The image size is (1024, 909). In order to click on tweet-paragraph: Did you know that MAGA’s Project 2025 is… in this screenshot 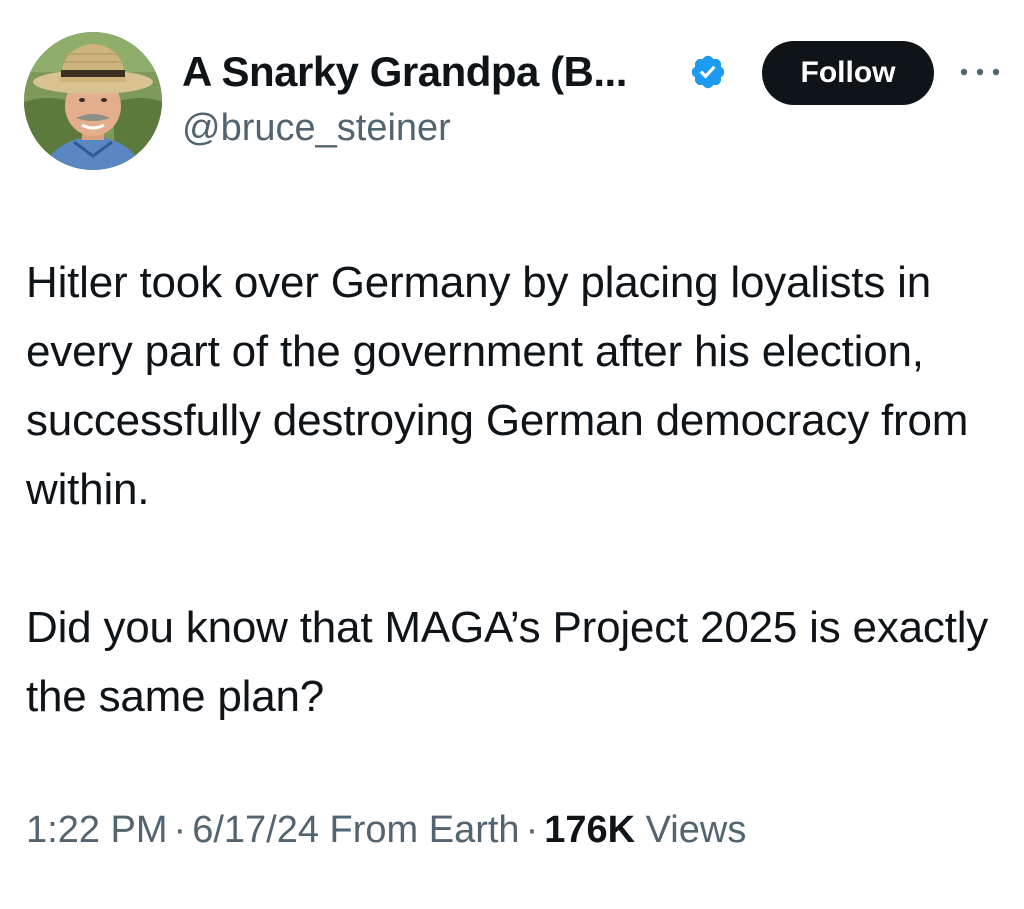, I will do `click(507, 662)`.